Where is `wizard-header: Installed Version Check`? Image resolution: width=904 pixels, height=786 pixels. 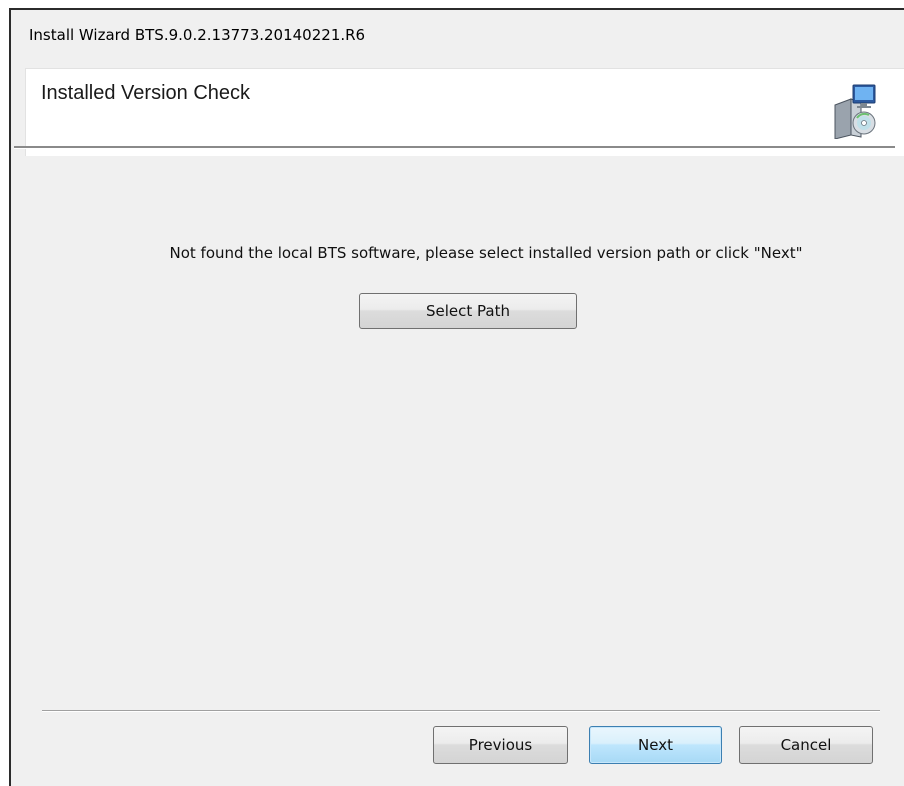
wizard-header: Installed Version Check is located at coordinates (464, 112).